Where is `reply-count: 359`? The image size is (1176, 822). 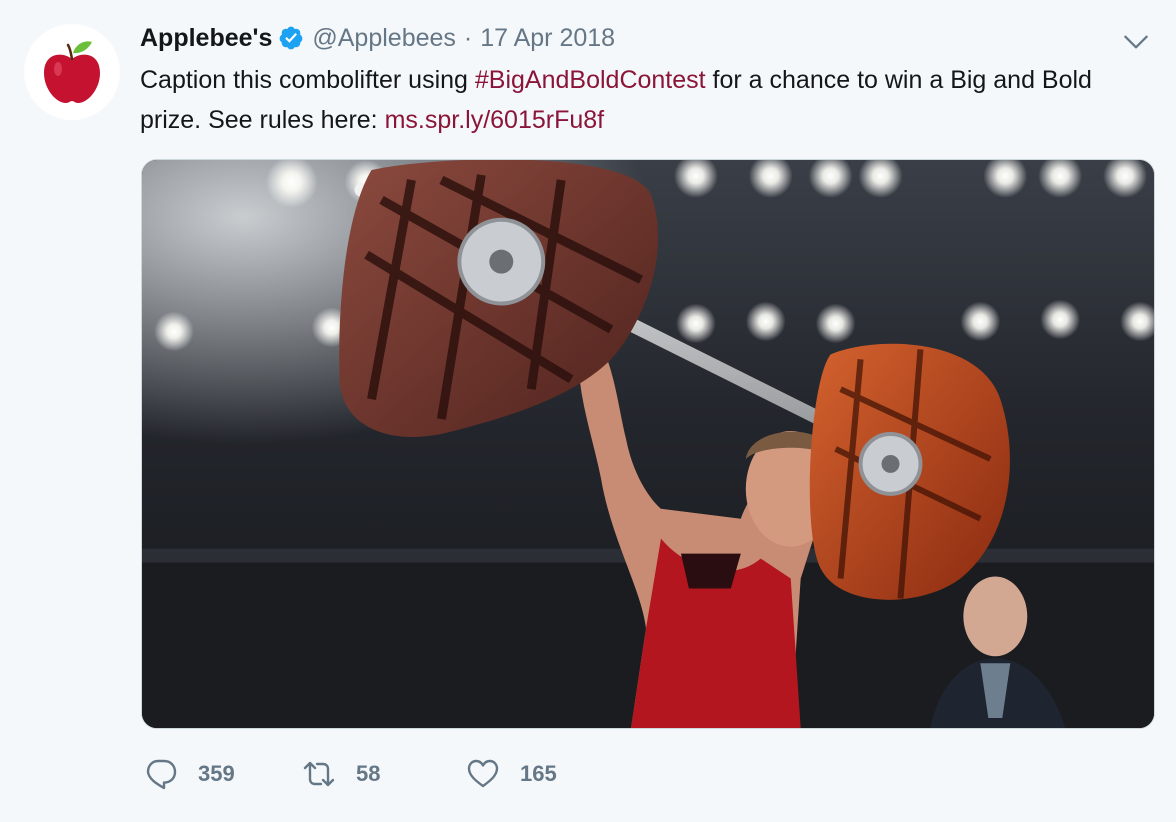
reply-count: 359 is located at coordinates (216, 773).